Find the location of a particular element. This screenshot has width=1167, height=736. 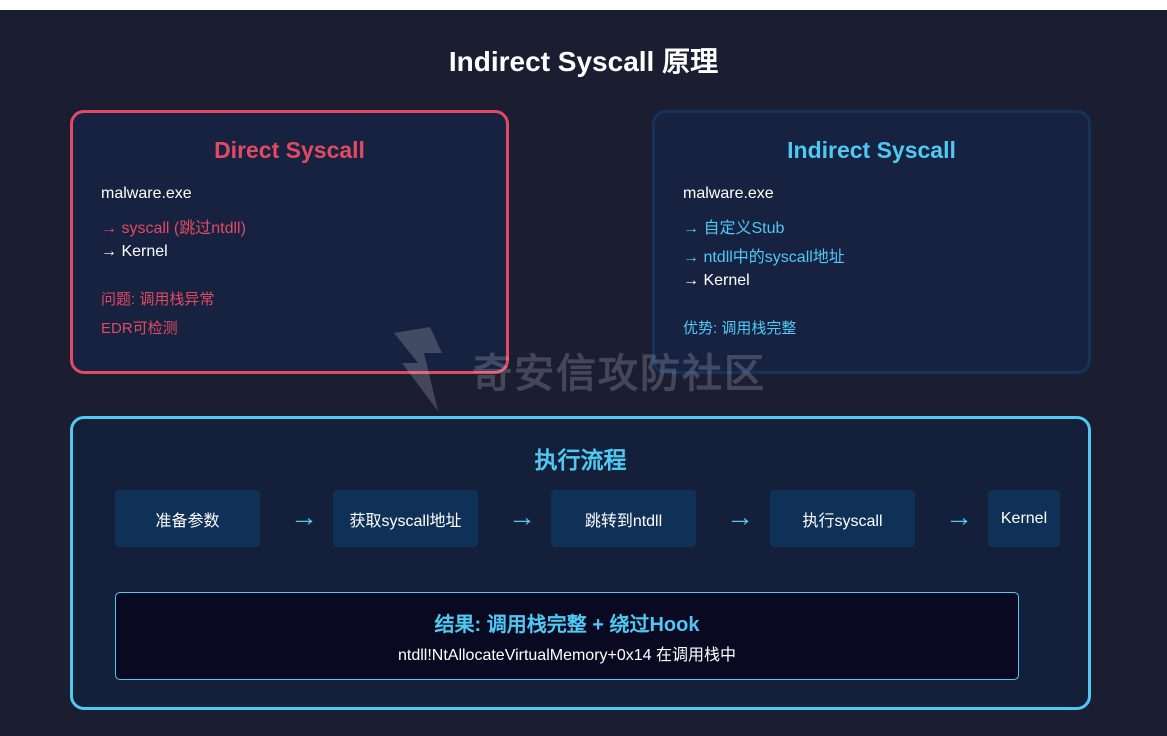

indirect-line-malware: malware.exe is located at coordinates (728, 193).